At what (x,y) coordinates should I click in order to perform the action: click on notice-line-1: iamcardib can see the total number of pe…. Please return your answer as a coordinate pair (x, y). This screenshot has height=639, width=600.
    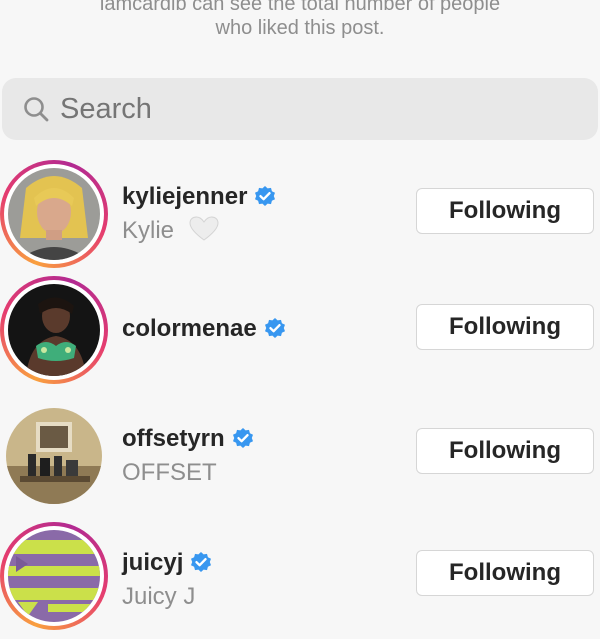
    Looking at the image, I should click on (300, 7).